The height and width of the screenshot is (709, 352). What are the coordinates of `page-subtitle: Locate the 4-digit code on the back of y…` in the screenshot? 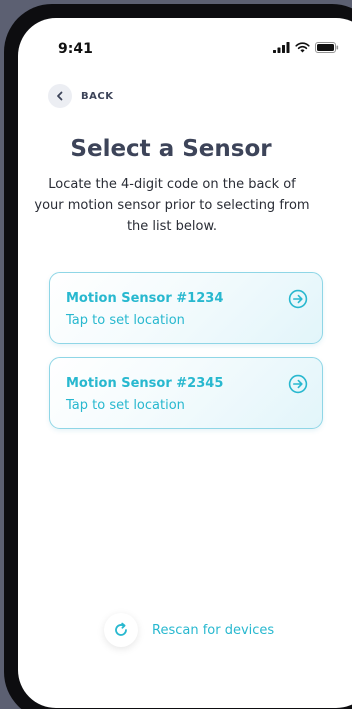 It's located at (172, 205).